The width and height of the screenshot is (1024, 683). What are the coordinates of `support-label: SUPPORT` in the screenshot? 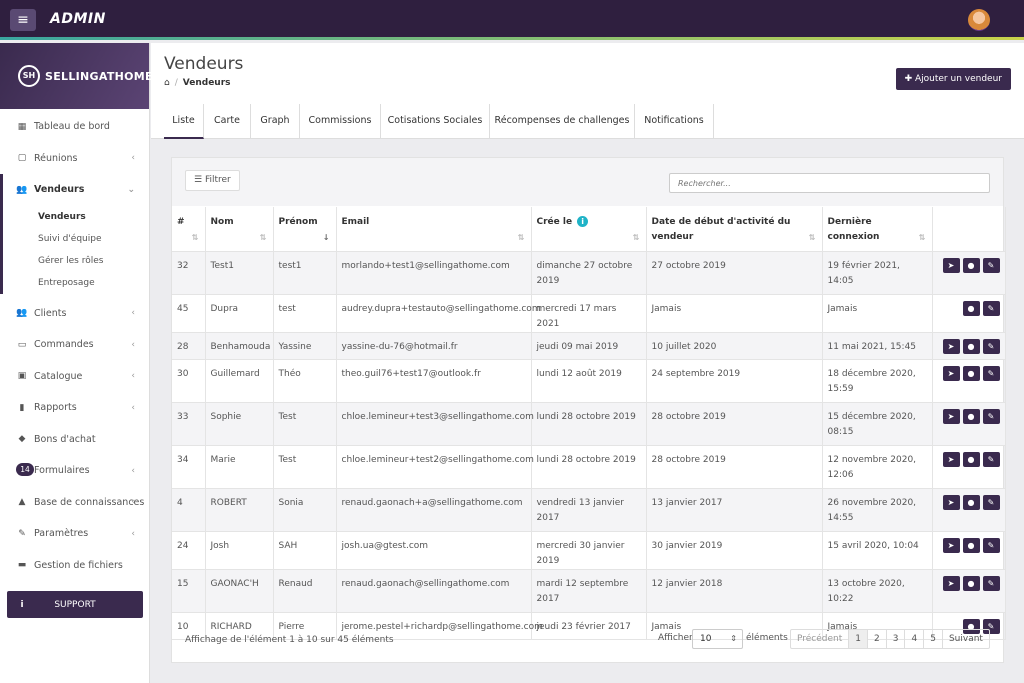 It's located at (75, 604).